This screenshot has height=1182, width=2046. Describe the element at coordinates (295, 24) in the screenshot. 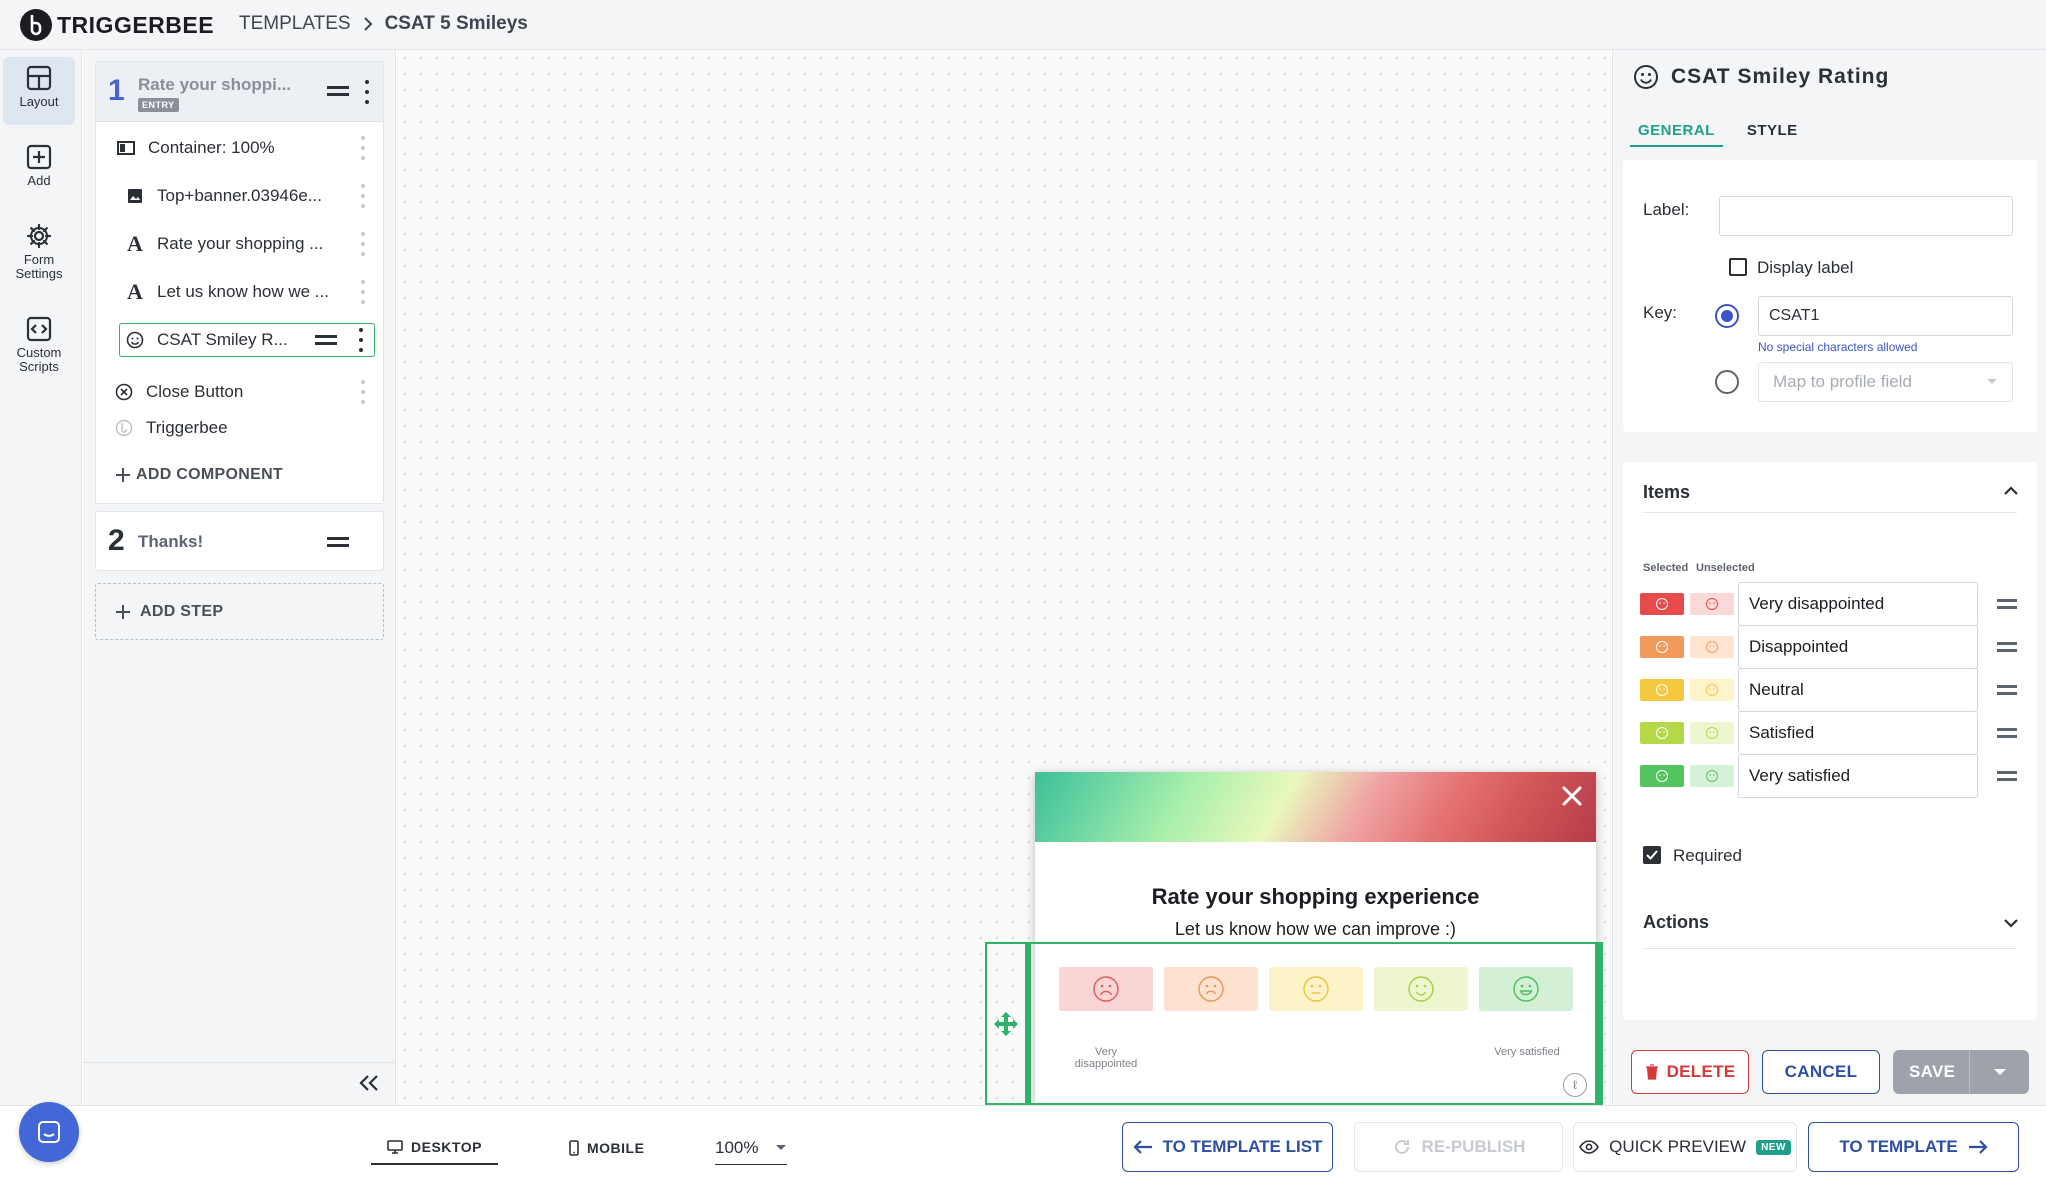

I see `breadcrumb-templates-link: TEMPLATES` at that location.